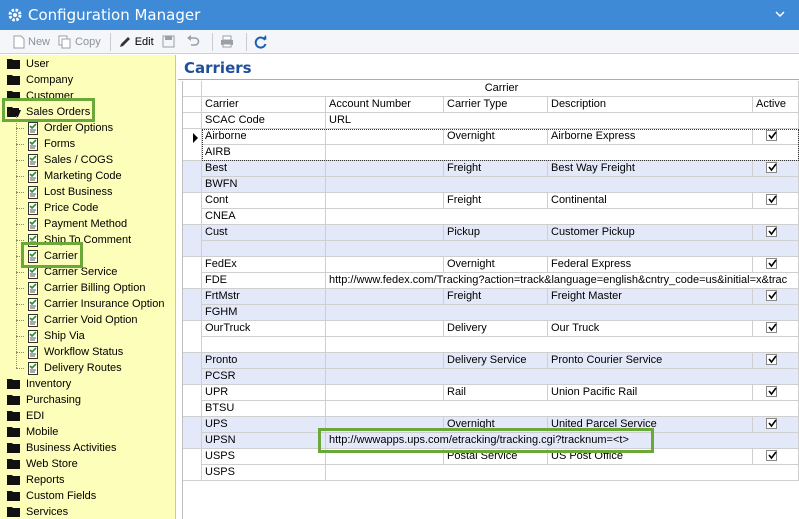  What do you see at coordinates (650, 105) in the screenshot?
I see `column-header: Description` at bounding box center [650, 105].